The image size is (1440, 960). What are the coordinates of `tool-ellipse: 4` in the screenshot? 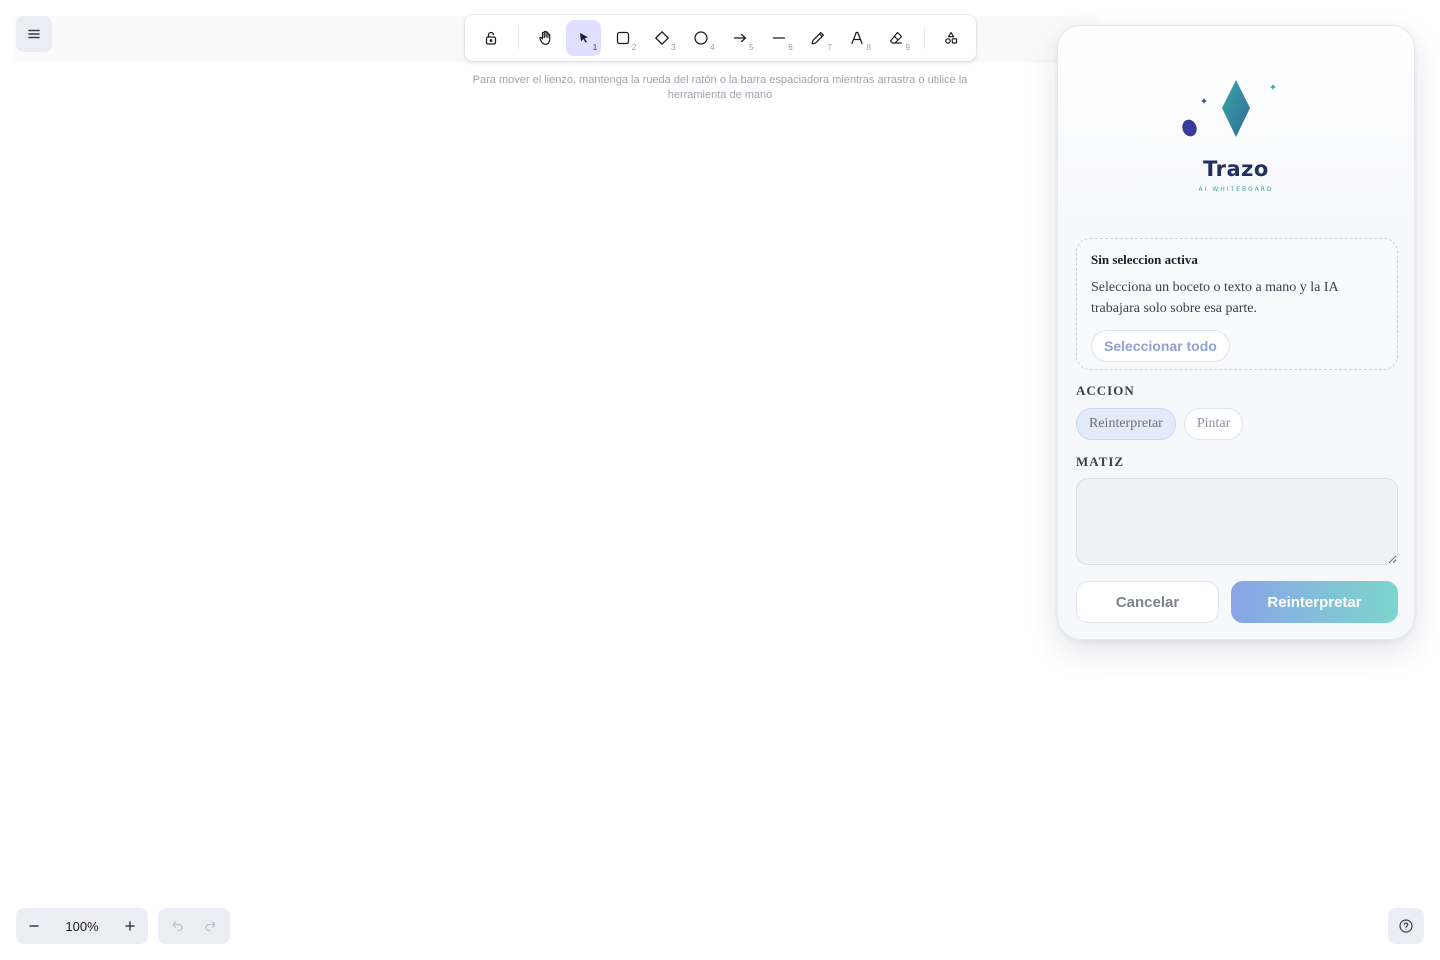 It's located at (700, 38).